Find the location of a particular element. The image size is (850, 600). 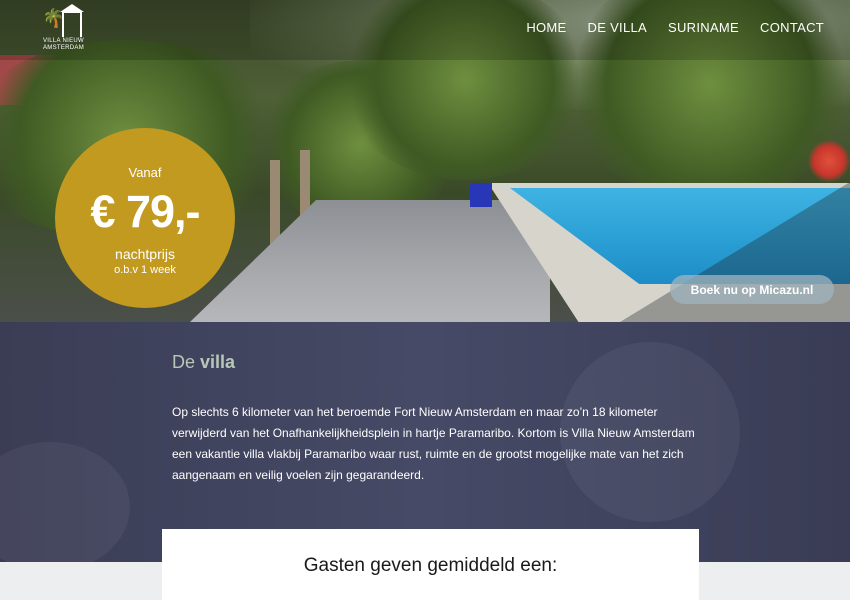

price-from-label: Vanaf is located at coordinates (145, 172).